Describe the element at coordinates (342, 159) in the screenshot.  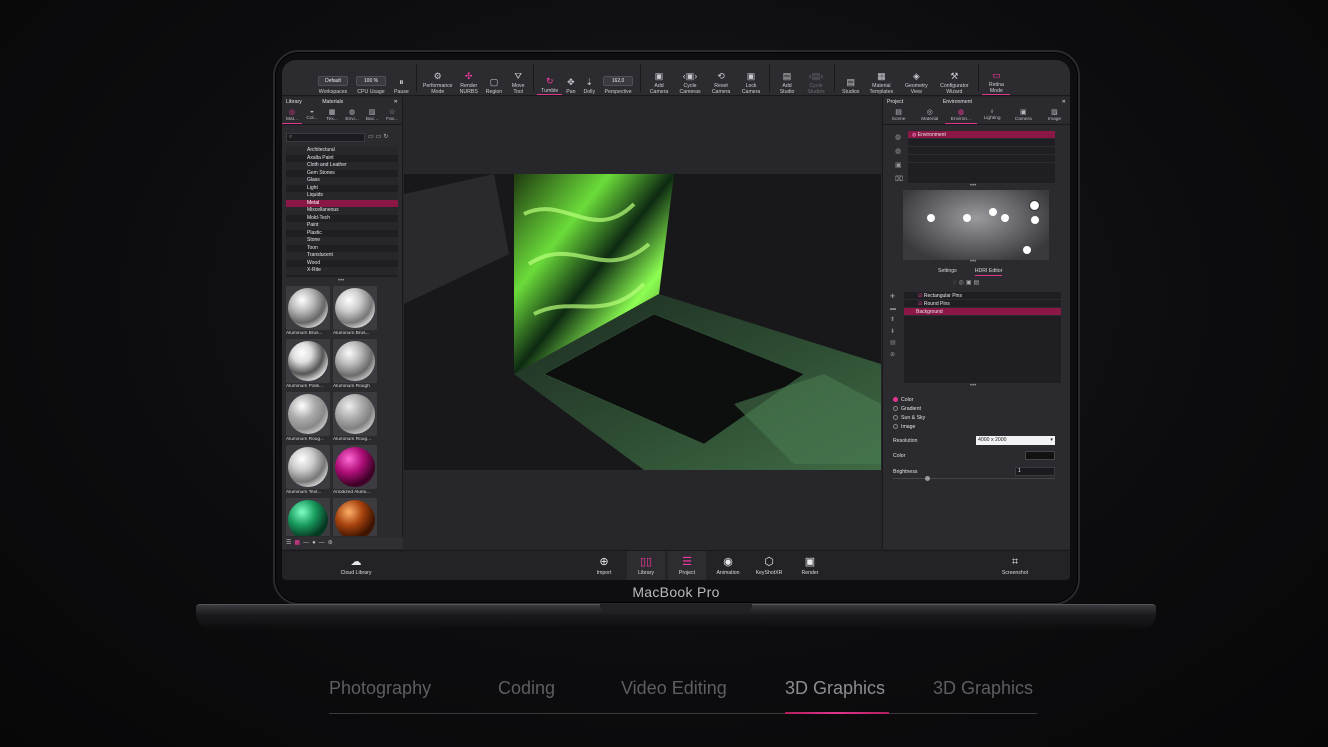
I see `list-item: Axalta Paint` at that location.